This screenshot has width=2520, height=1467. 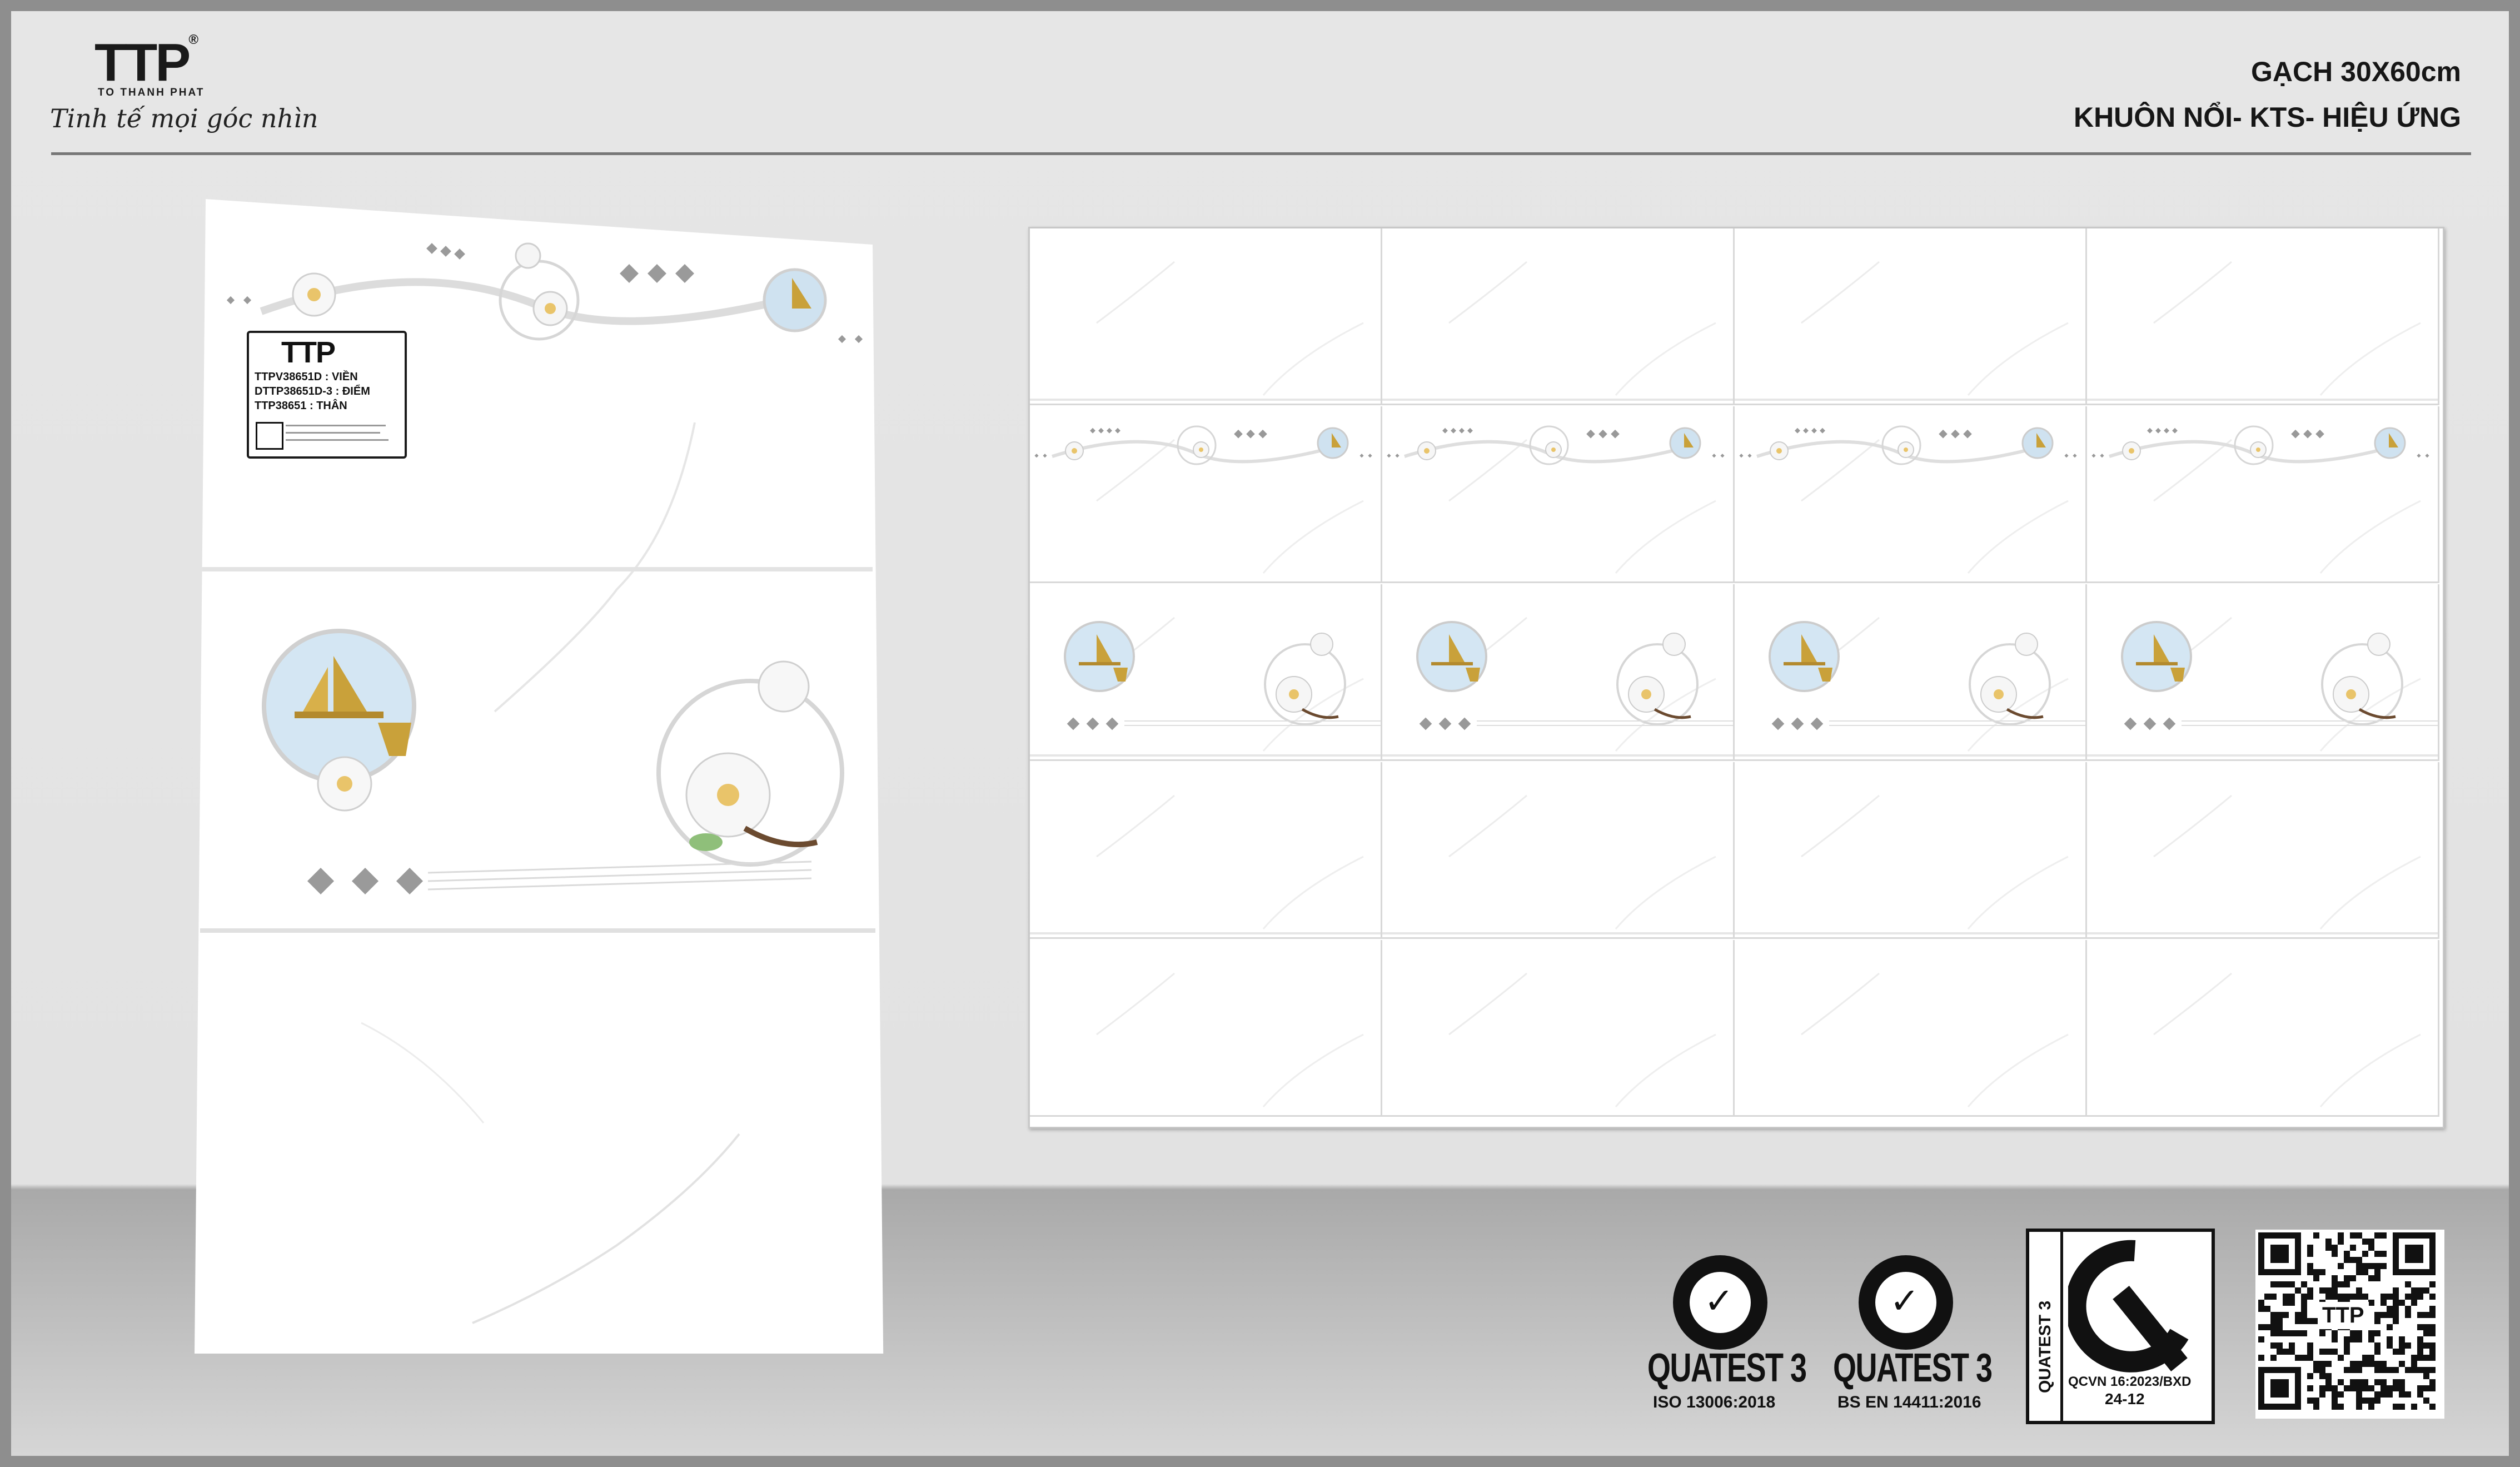 What do you see at coordinates (2356, 72) in the screenshot?
I see `product-title: GẠCH 30X60cm` at bounding box center [2356, 72].